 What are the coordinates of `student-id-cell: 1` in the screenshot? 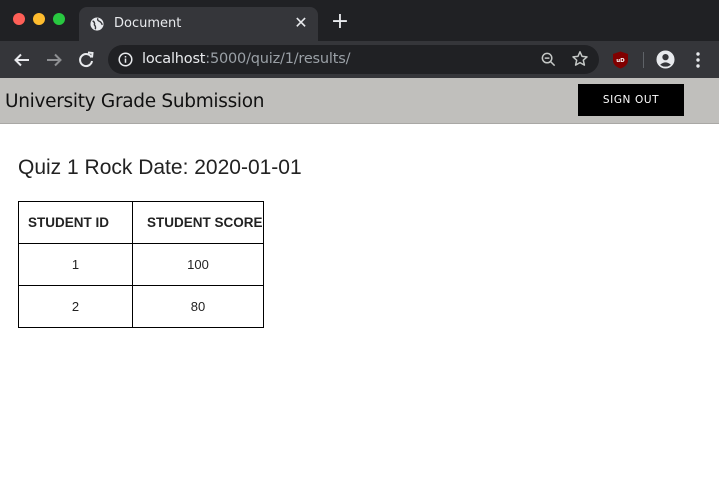 It's located at (75, 264).